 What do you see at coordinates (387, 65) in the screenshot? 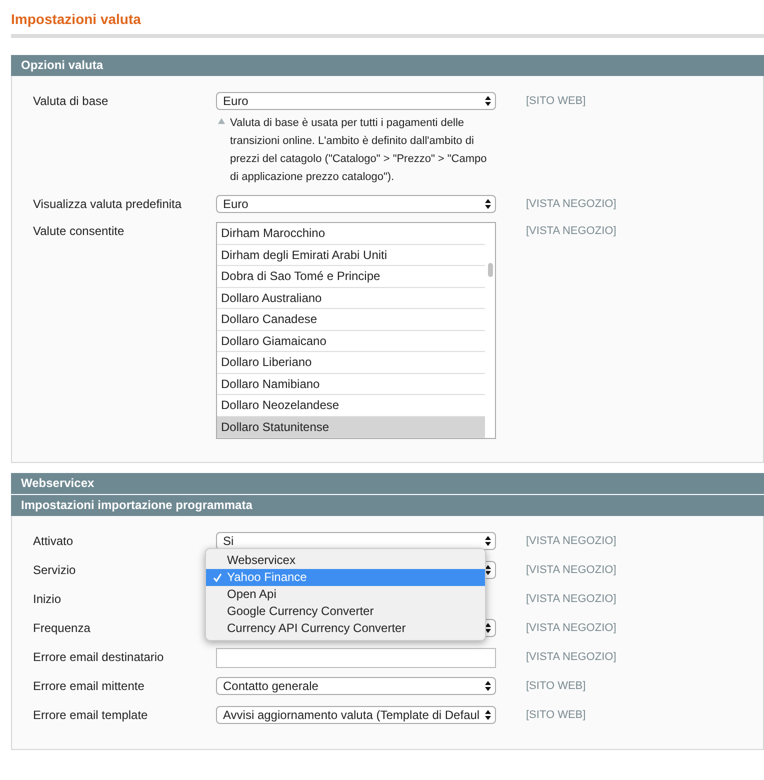
I see `section-header: Opzioni valuta` at bounding box center [387, 65].